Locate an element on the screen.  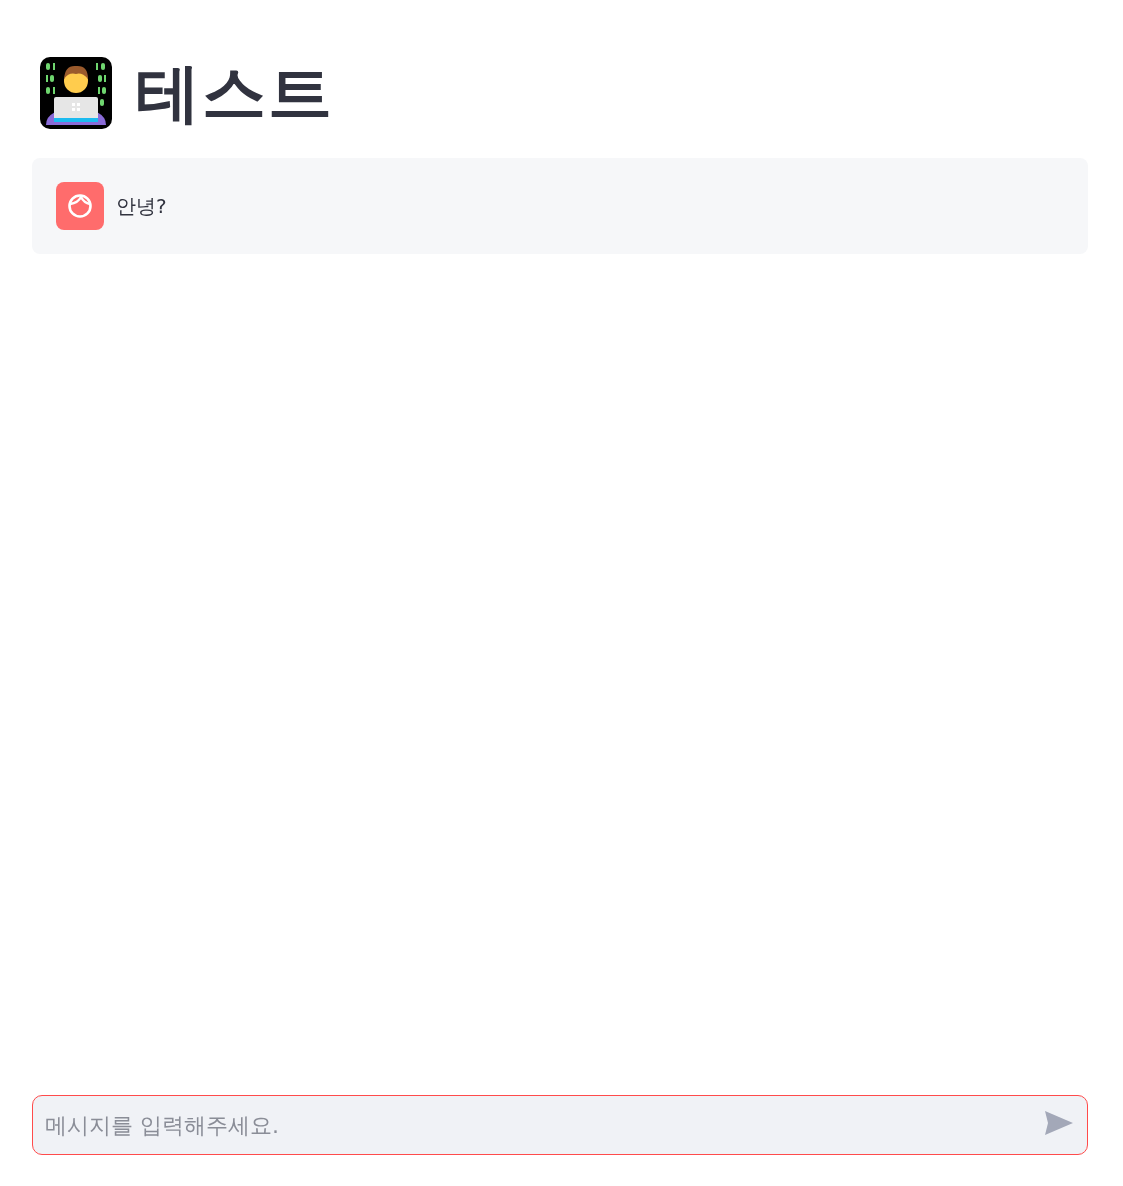
avatar-icon is located at coordinates (80, 206).